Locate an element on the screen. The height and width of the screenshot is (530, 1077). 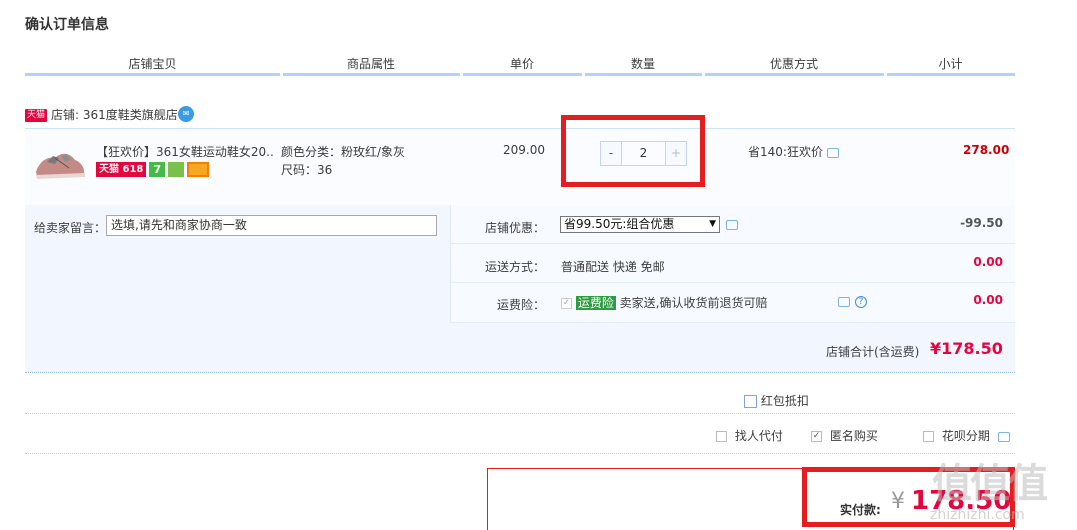
wangwang-chat-icon: ✉ is located at coordinates (186, 114).